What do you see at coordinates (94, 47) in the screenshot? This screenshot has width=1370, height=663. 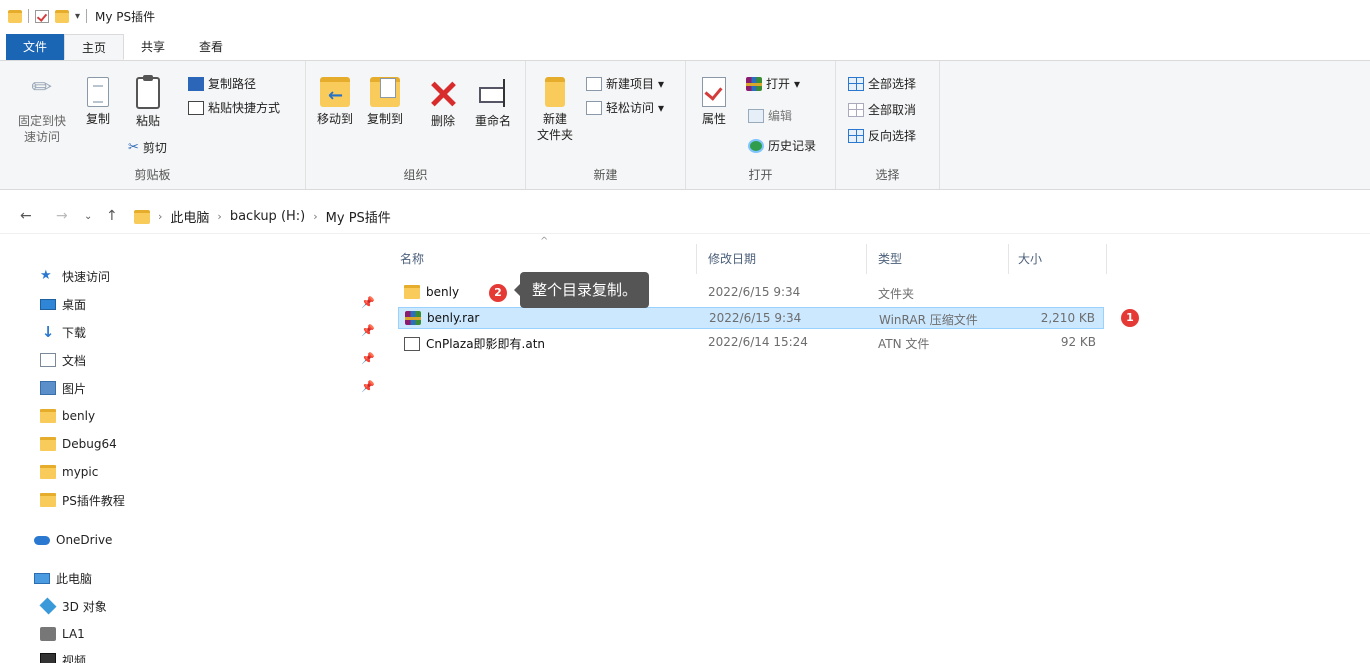 I see `tab-home: 主页` at bounding box center [94, 47].